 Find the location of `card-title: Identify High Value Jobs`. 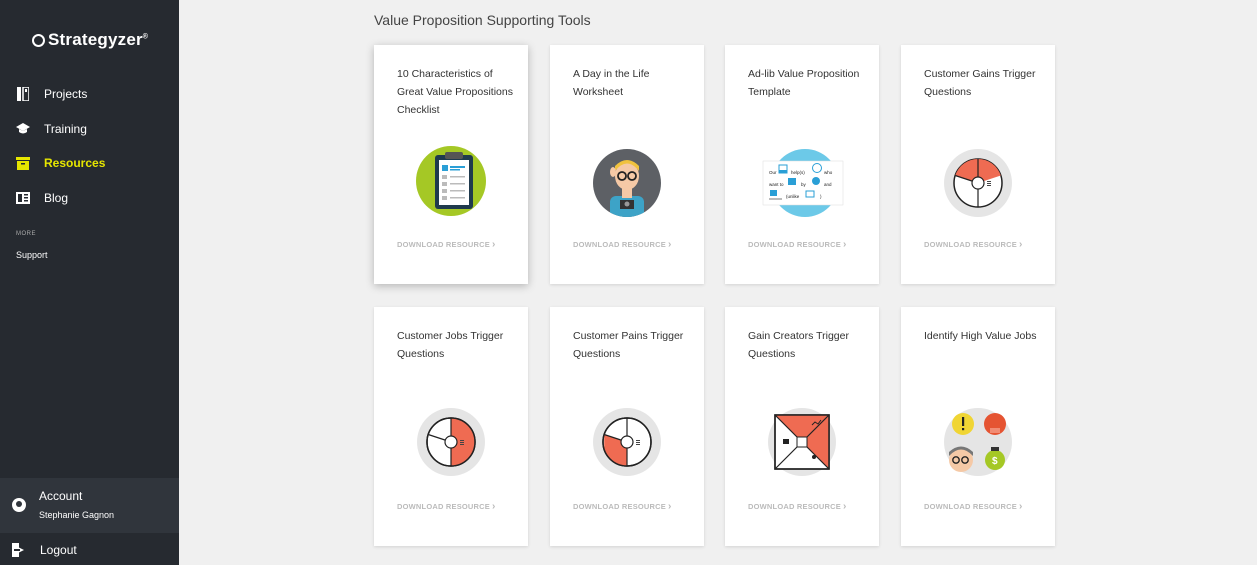

card-title: Identify High Value Jobs is located at coordinates (980, 336).